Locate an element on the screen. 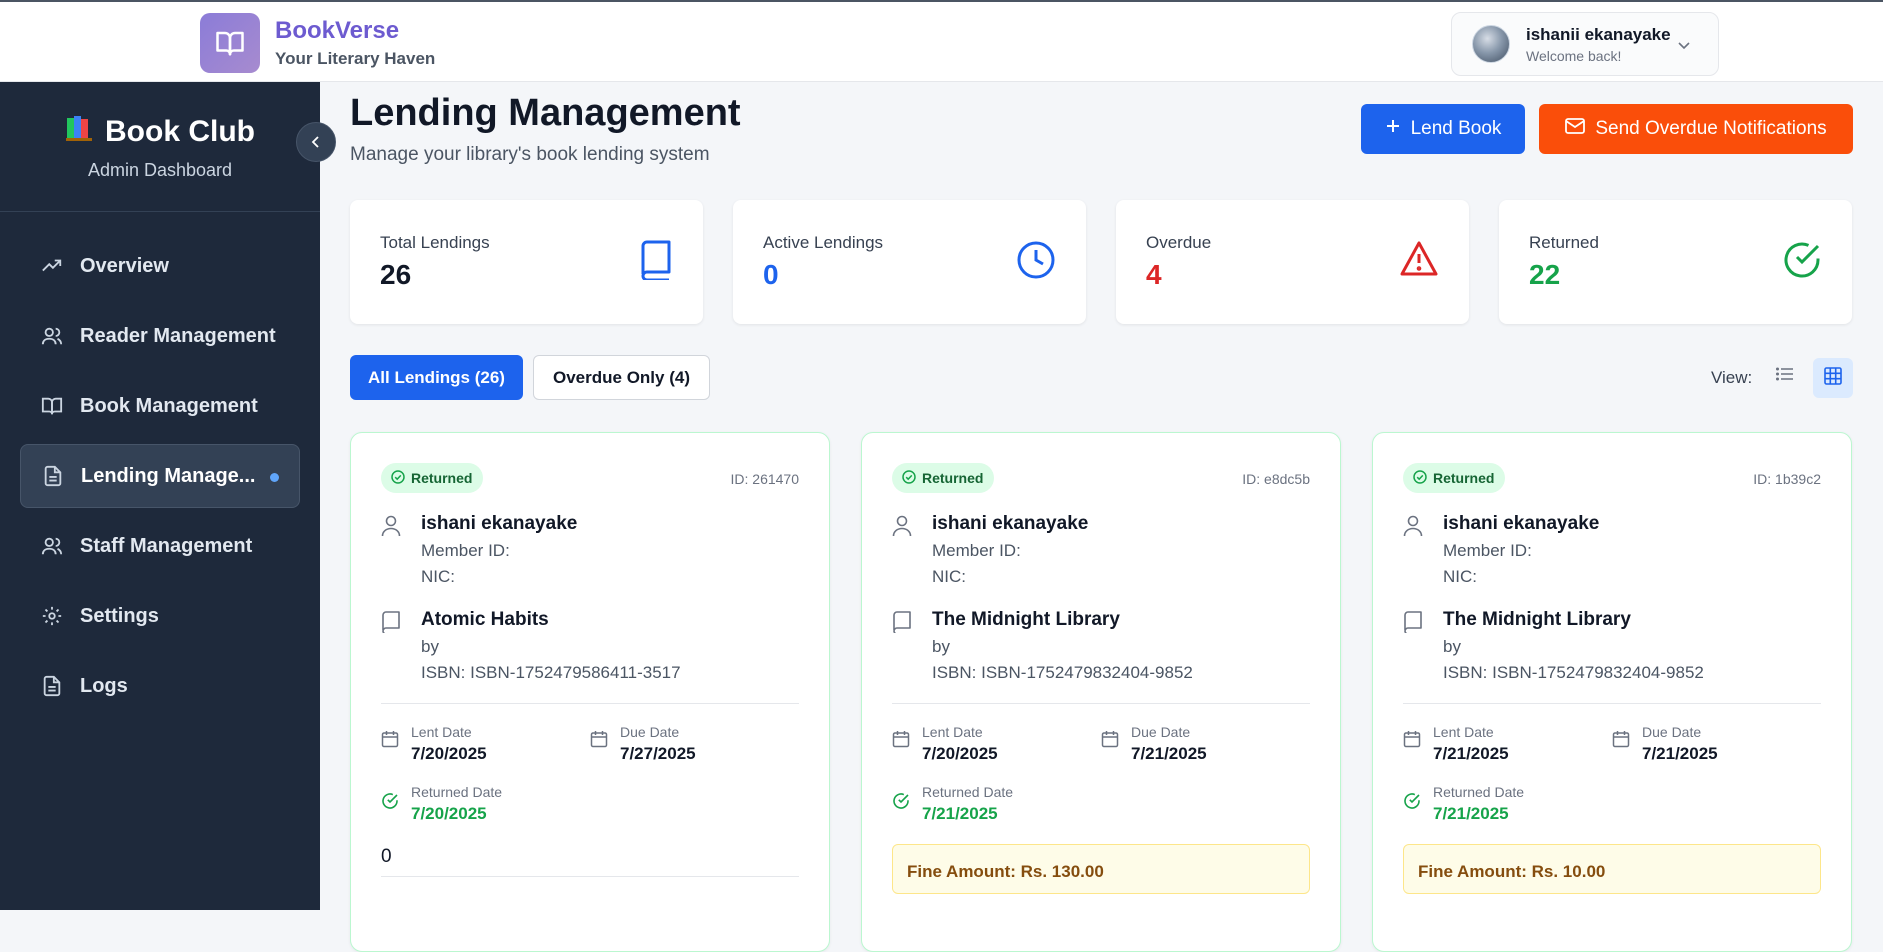 Image resolution: width=1883 pixels, height=952 pixels. grid-view-button is located at coordinates (1833, 378).